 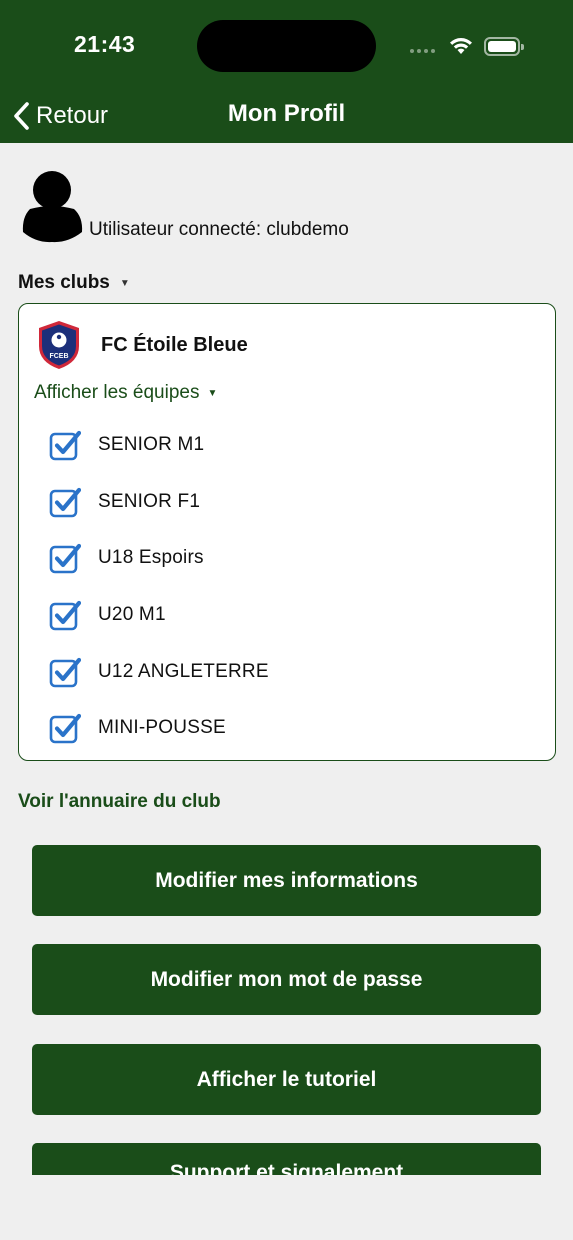 What do you see at coordinates (149, 501) in the screenshot?
I see `team-name: SENIOR F1` at bounding box center [149, 501].